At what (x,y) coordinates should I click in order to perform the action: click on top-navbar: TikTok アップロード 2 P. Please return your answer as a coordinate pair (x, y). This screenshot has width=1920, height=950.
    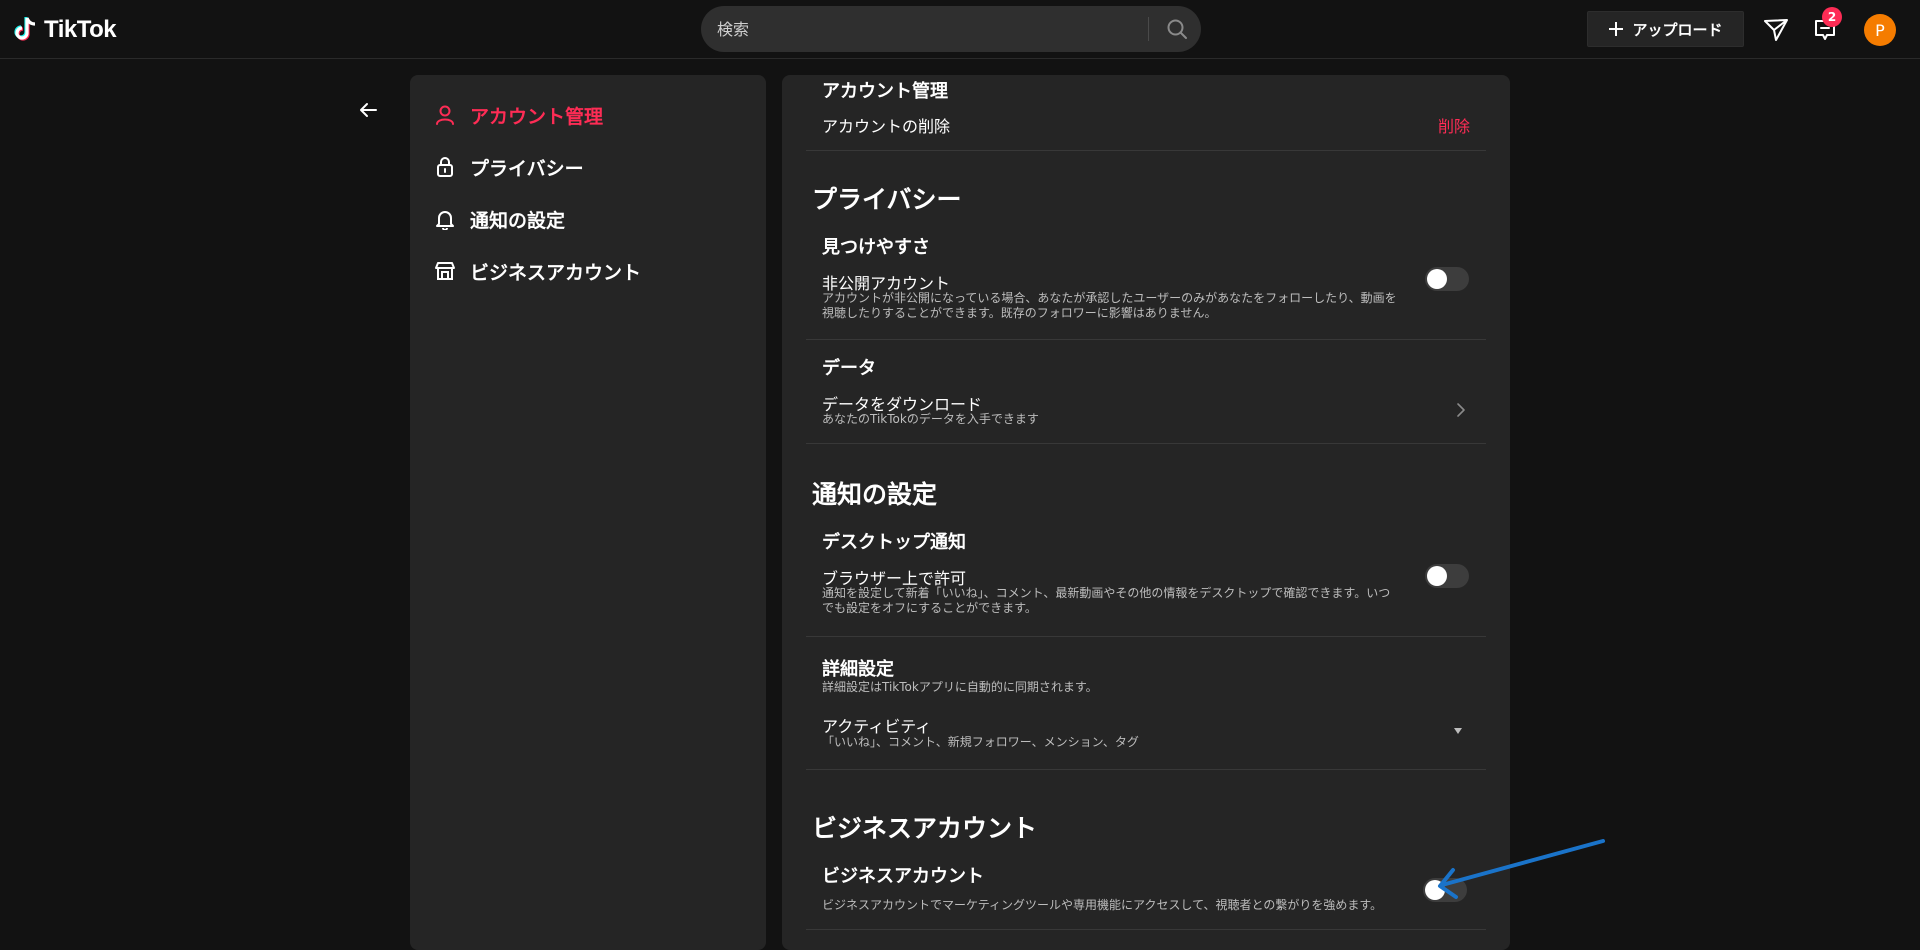
    Looking at the image, I should click on (960, 29).